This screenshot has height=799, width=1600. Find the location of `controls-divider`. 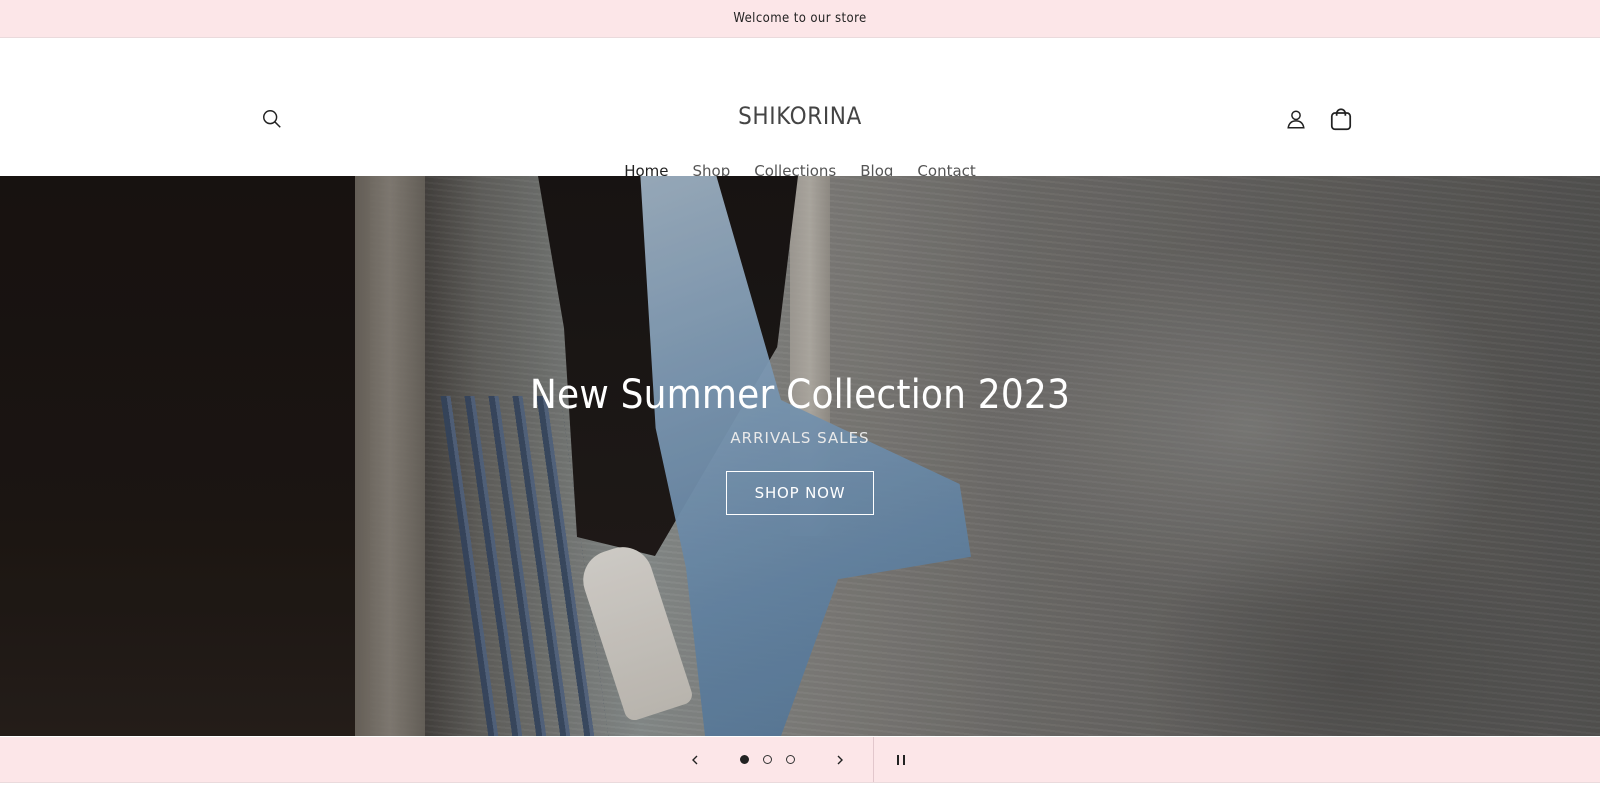

controls-divider is located at coordinates (873, 759).